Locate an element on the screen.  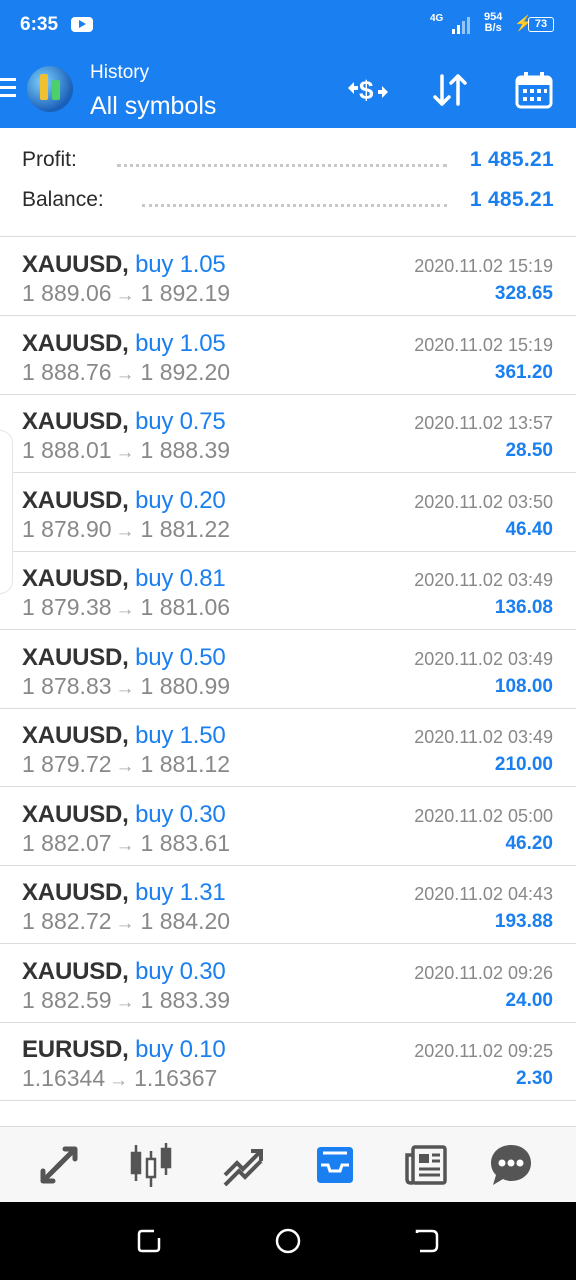
close-price: 1 881.12 is located at coordinates (185, 764).